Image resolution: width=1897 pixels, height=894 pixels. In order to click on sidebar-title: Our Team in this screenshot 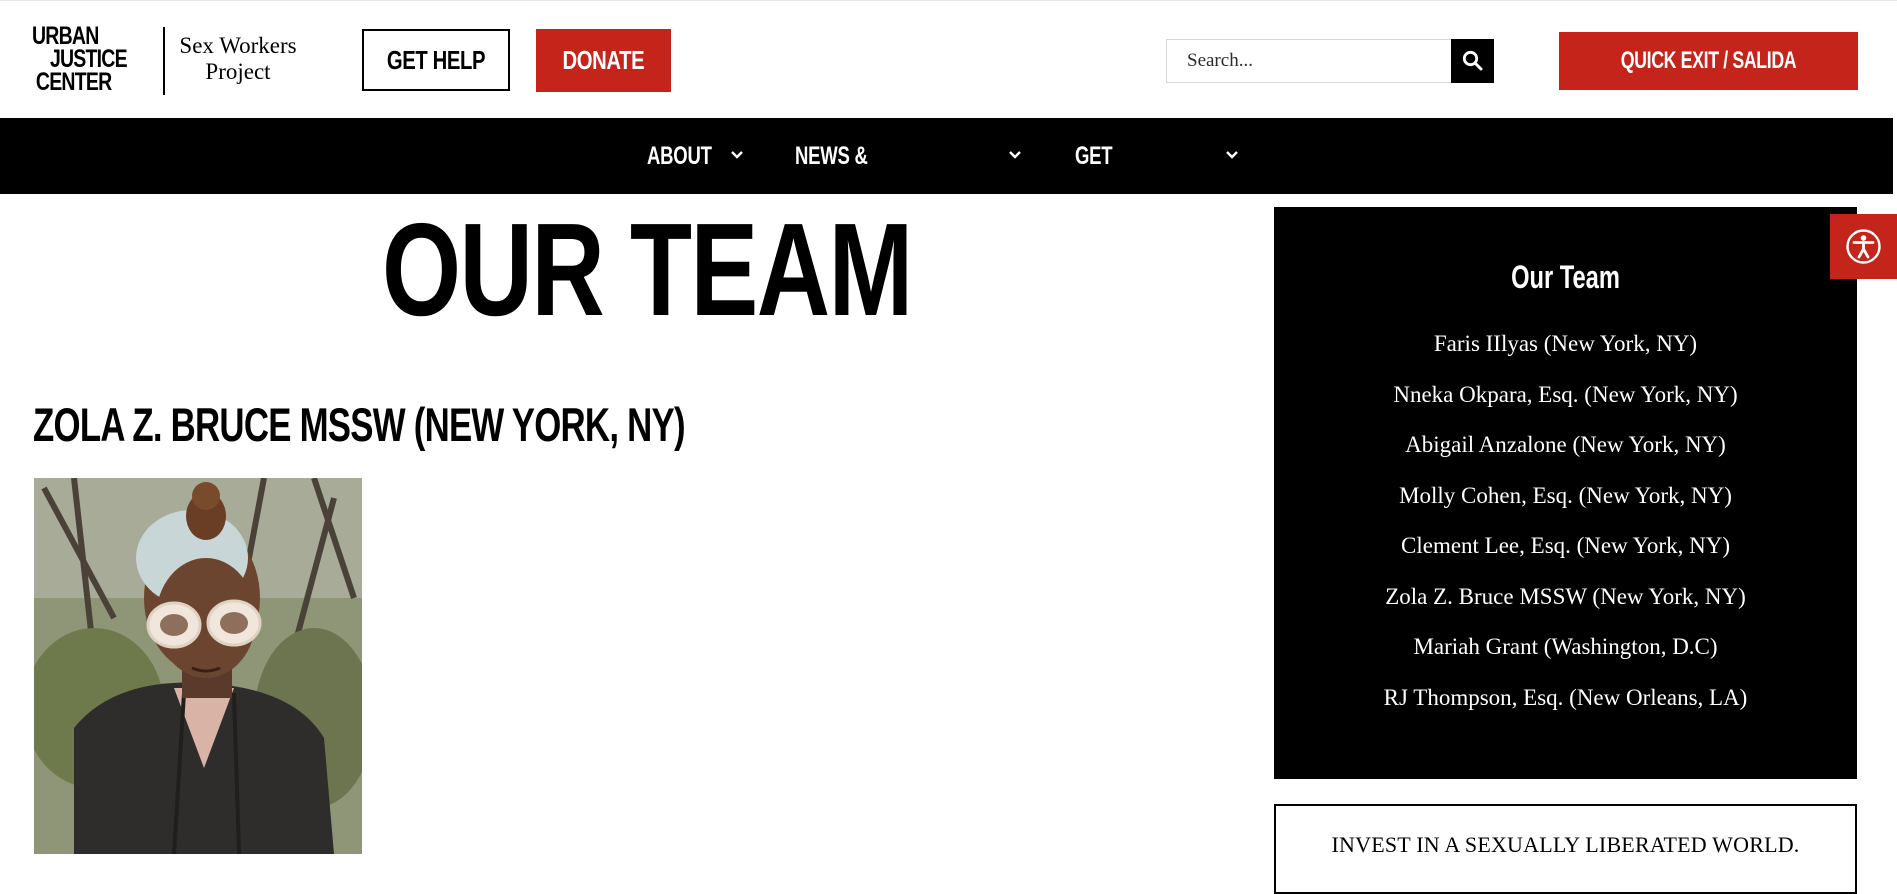, I will do `click(1565, 277)`.